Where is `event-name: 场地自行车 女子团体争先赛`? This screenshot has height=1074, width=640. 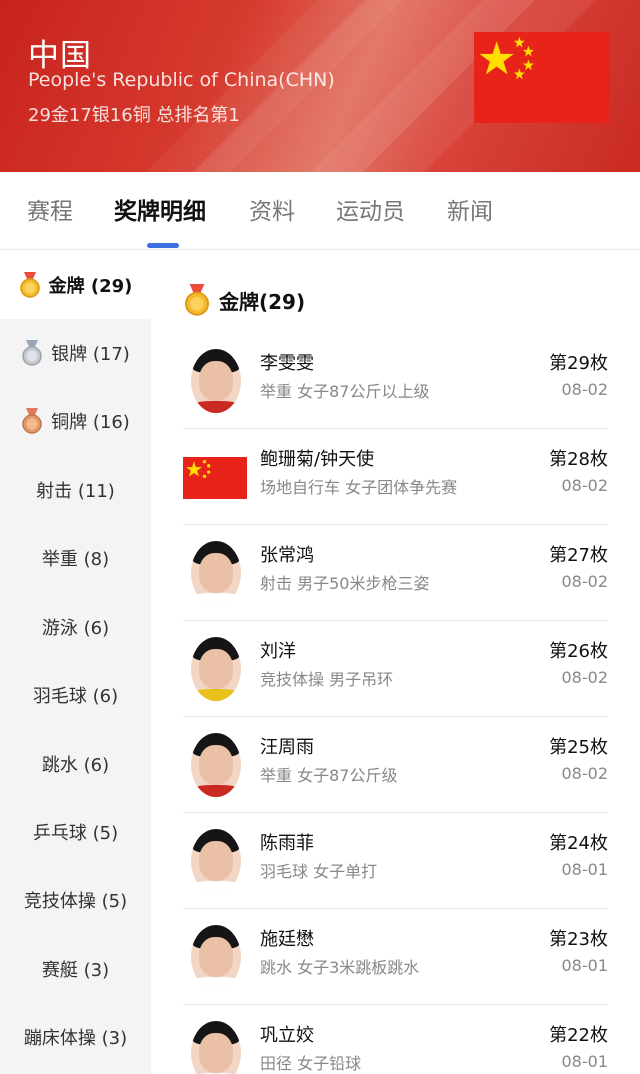
event-name: 场地自行车 女子团体争先赛 is located at coordinates (359, 487).